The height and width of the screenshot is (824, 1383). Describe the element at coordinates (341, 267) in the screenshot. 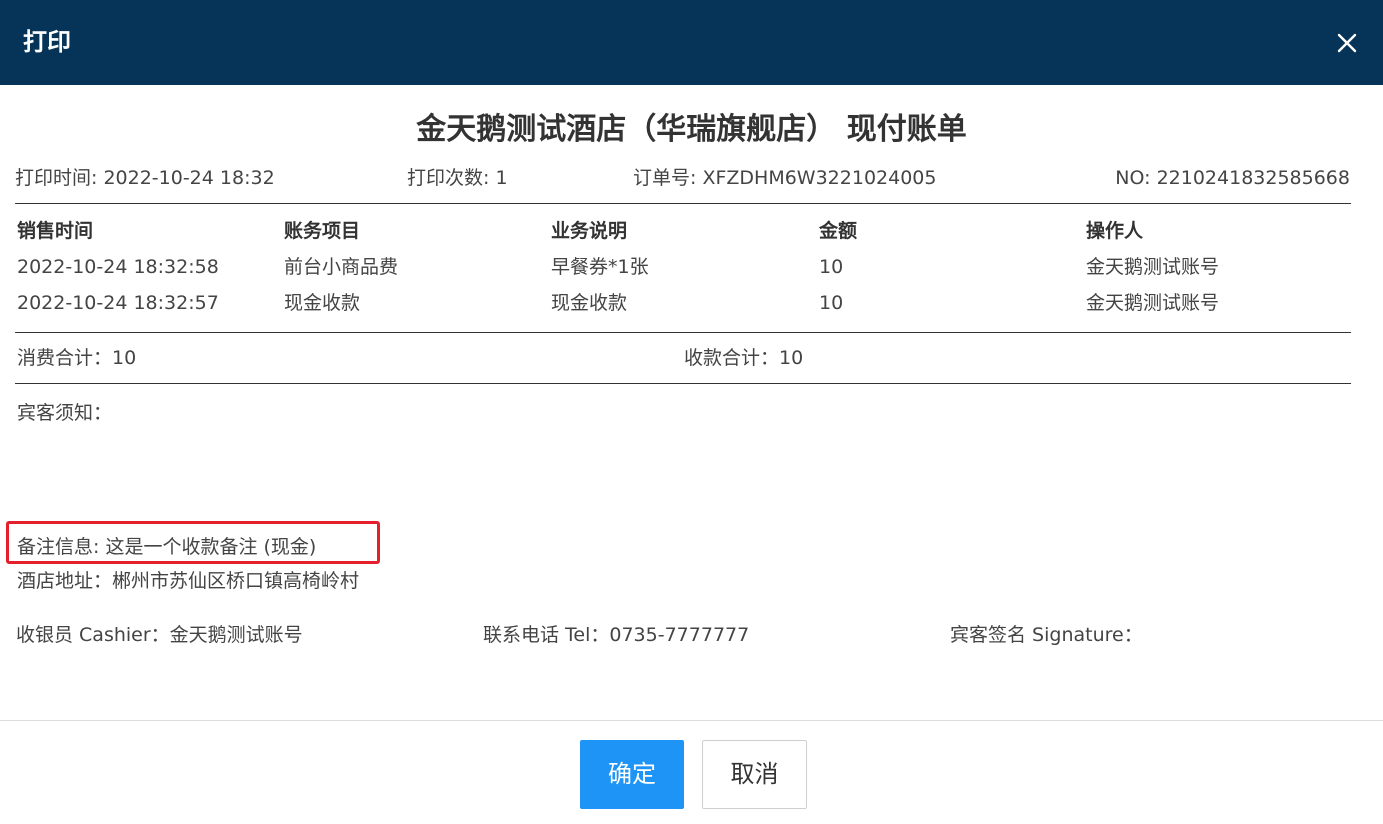

I see `row-1-account-item: 前台小商品费` at that location.